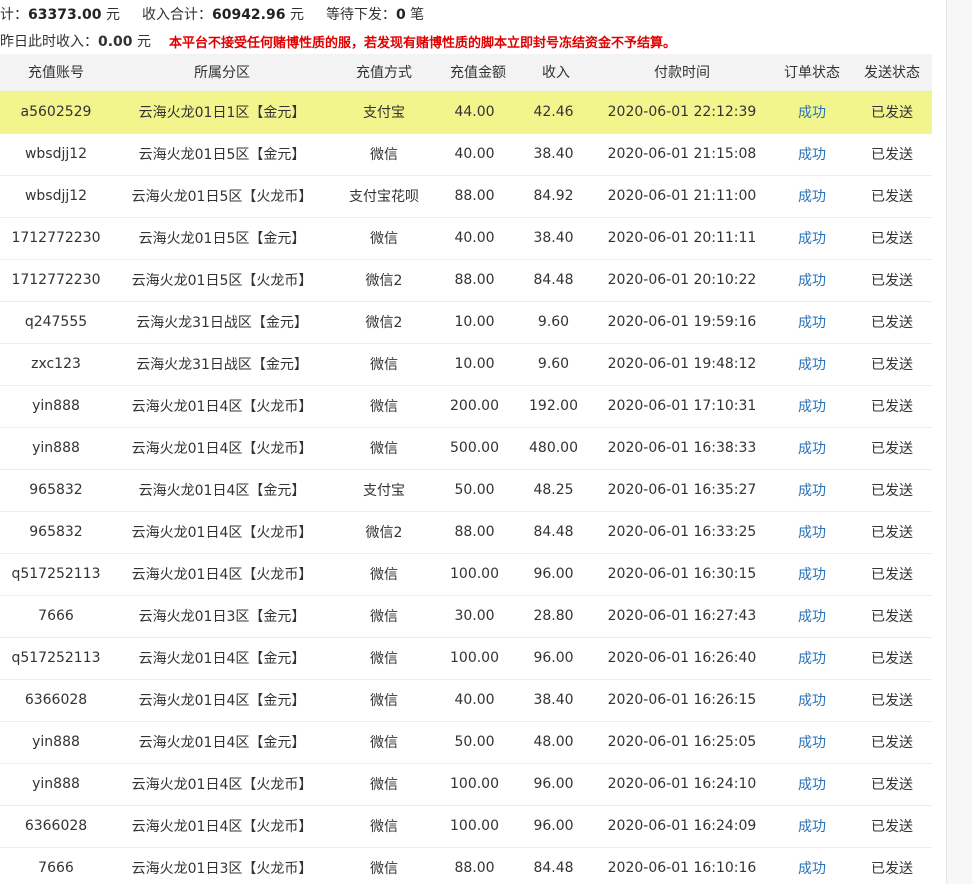 The width and height of the screenshot is (972, 884). What do you see at coordinates (384, 196) in the screenshot?
I see `cell-method: 支付宝花呗` at bounding box center [384, 196].